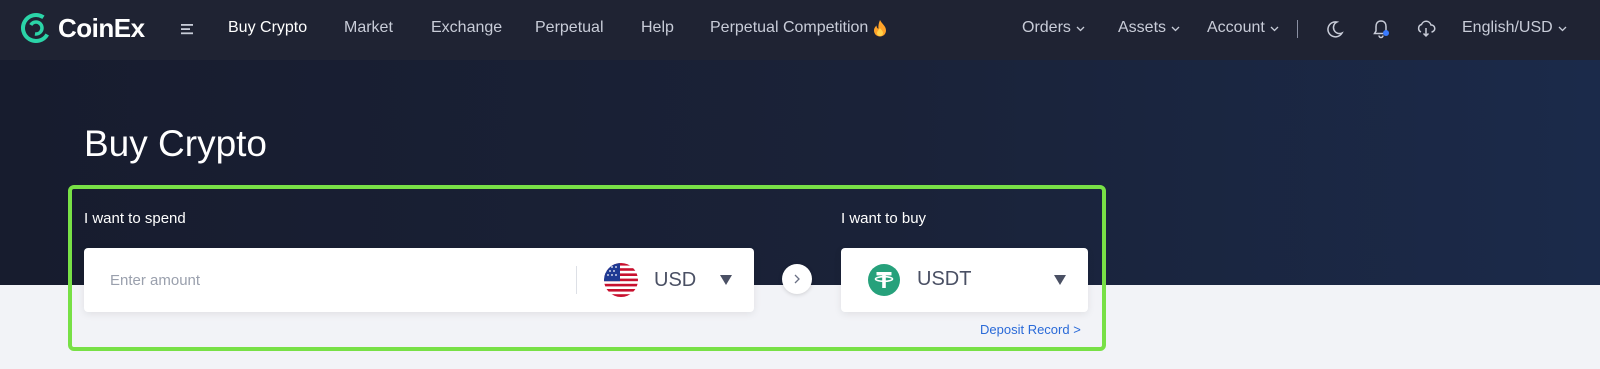  What do you see at coordinates (36, 28) in the screenshot?
I see `coinex-logo-icon` at bounding box center [36, 28].